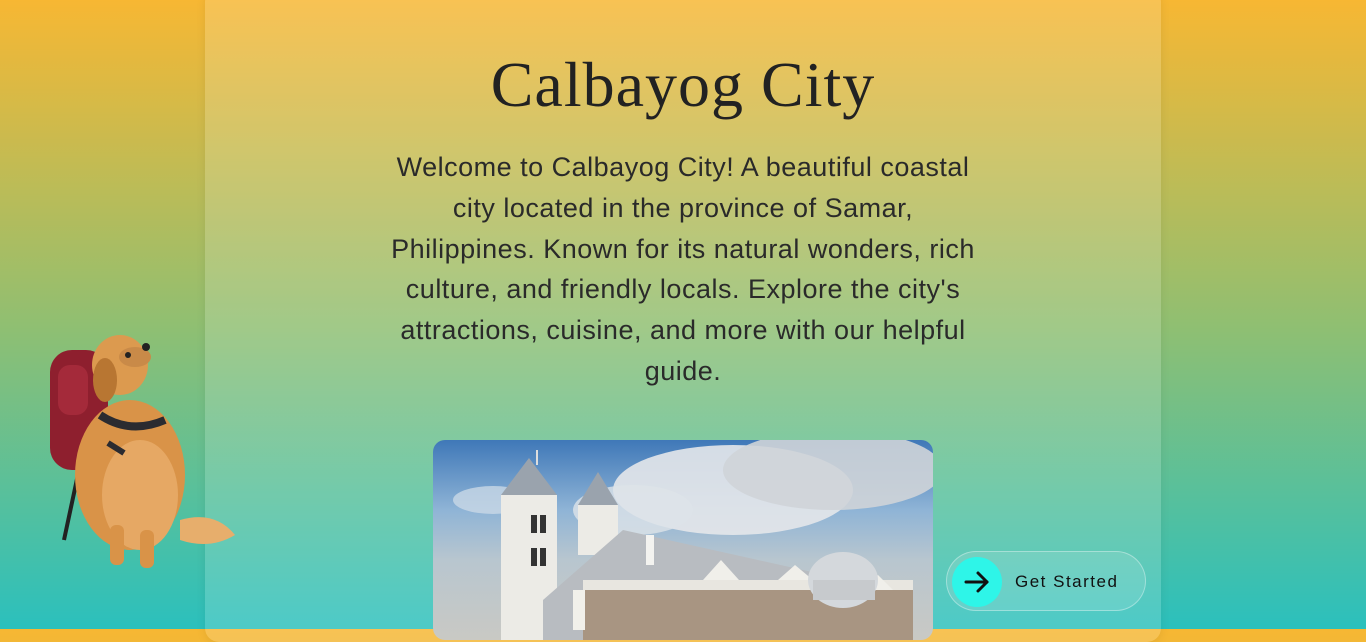 The image size is (1366, 642). I want to click on church-photo, so click(683, 540).